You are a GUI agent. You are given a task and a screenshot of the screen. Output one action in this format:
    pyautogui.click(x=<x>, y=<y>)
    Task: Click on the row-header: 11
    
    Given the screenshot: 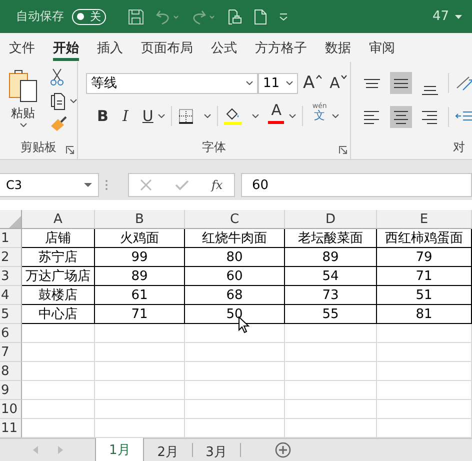 What is the action you would take?
    pyautogui.click(x=11, y=428)
    